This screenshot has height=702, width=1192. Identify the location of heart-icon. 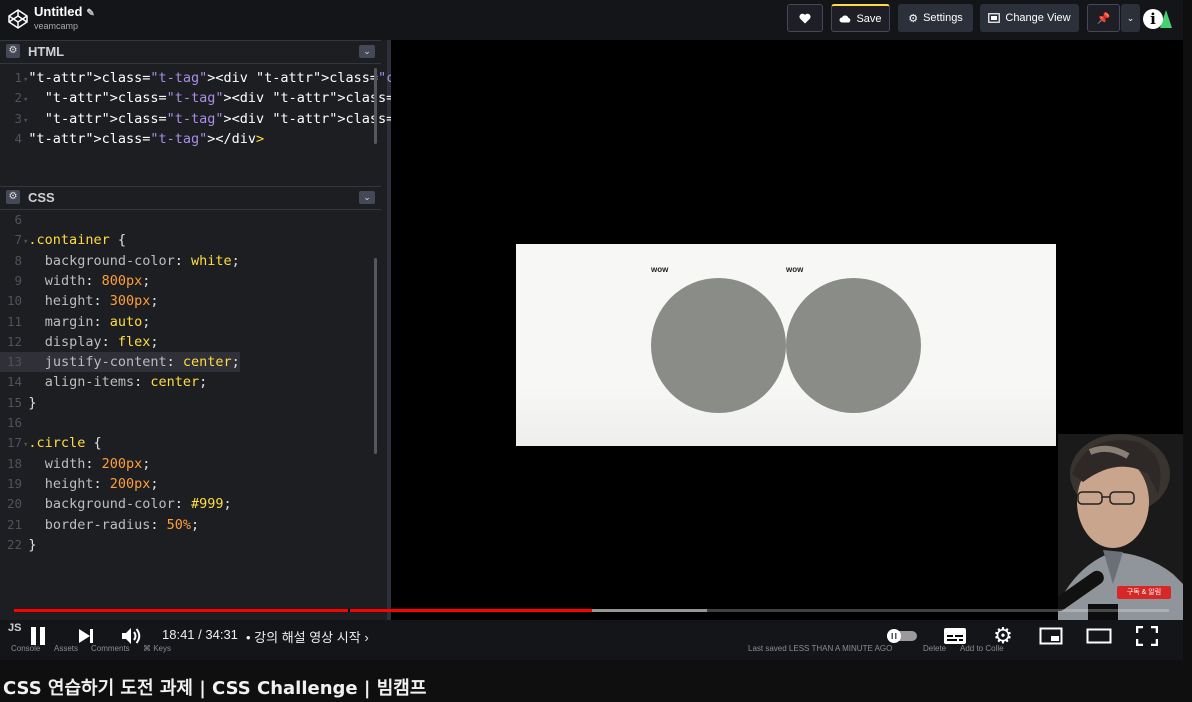
(805, 18).